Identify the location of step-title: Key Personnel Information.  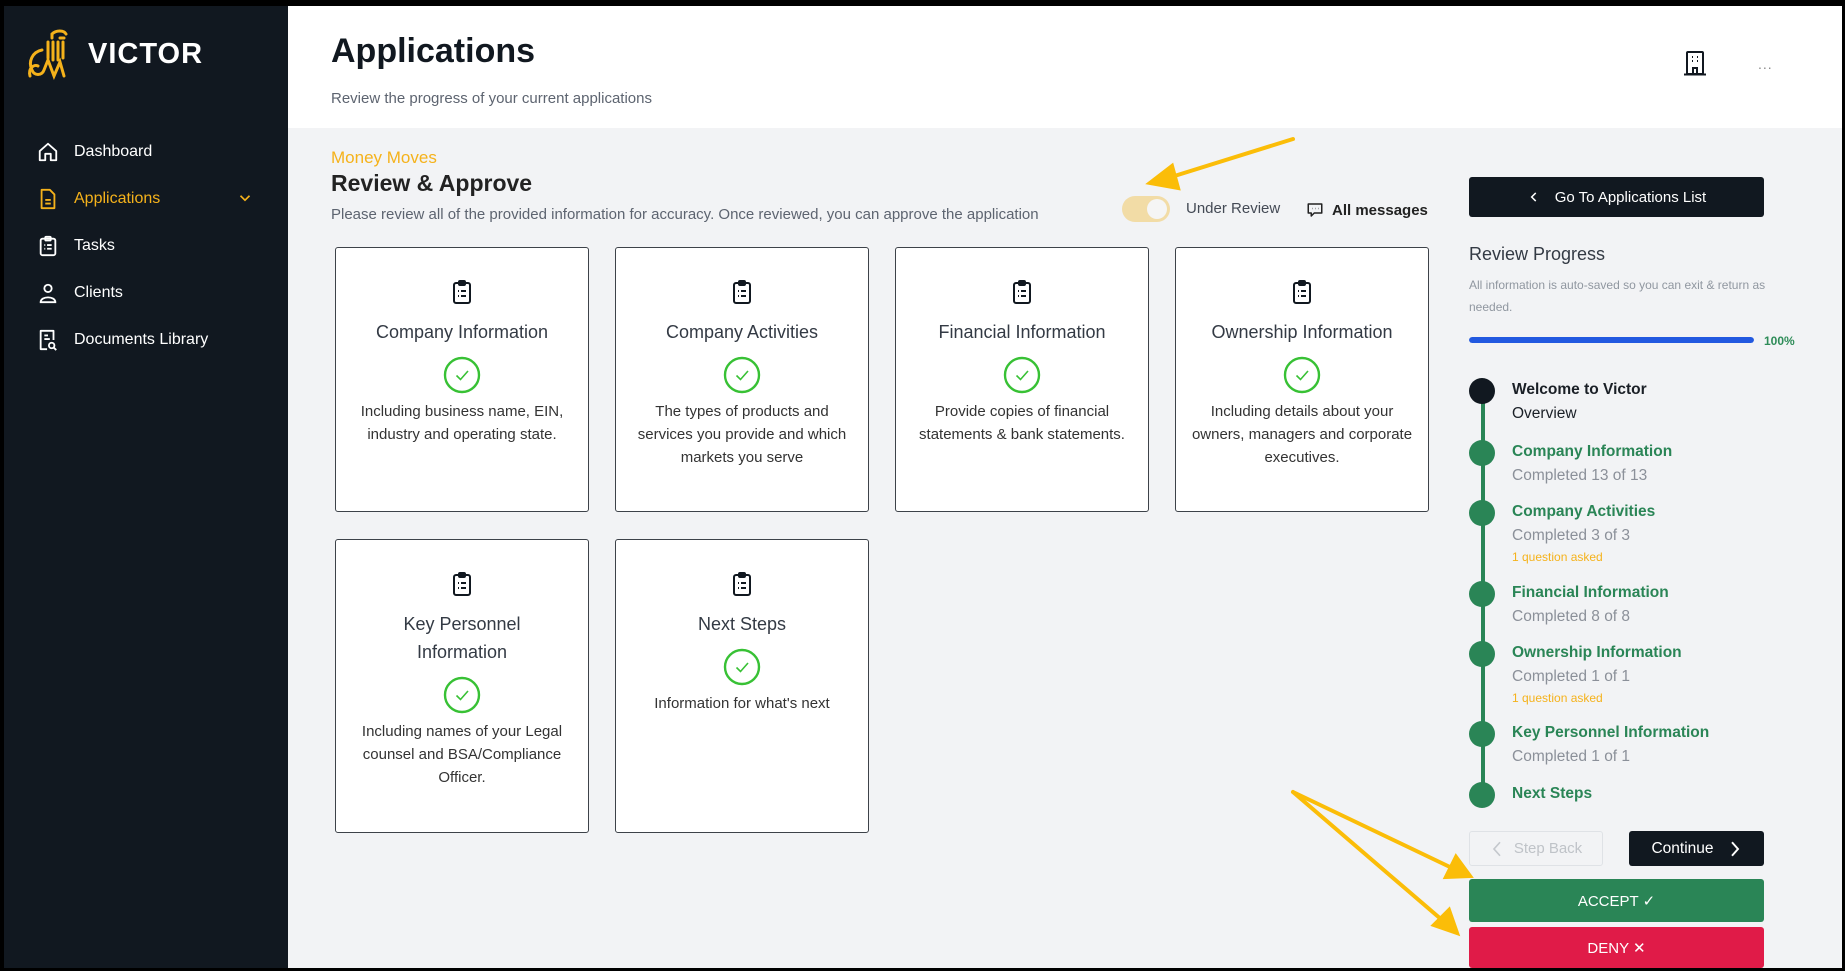
(1611, 732).